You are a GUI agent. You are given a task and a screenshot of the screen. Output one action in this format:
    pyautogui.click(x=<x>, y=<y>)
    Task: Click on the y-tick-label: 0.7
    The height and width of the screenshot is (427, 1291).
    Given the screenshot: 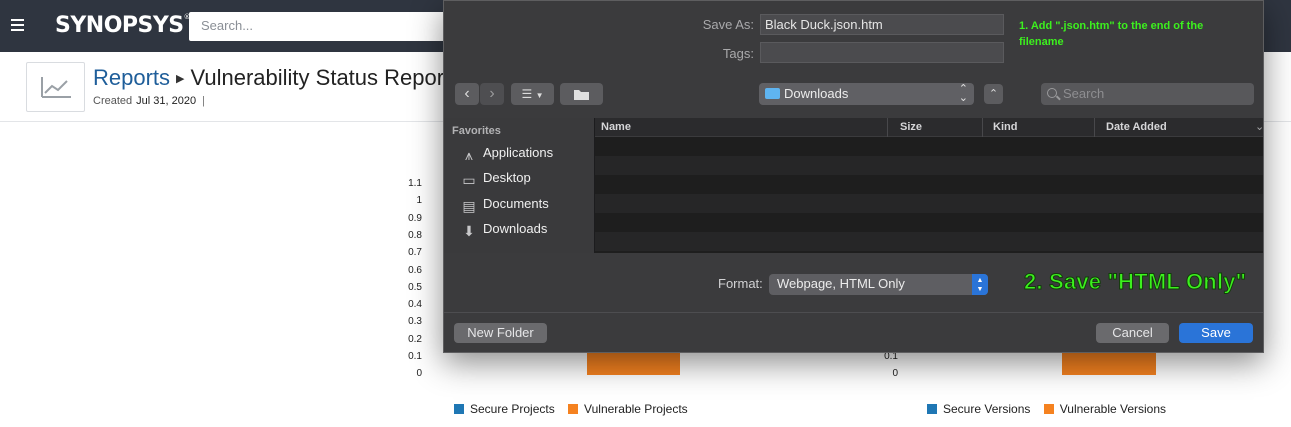 What is the action you would take?
    pyautogui.click(x=415, y=253)
    